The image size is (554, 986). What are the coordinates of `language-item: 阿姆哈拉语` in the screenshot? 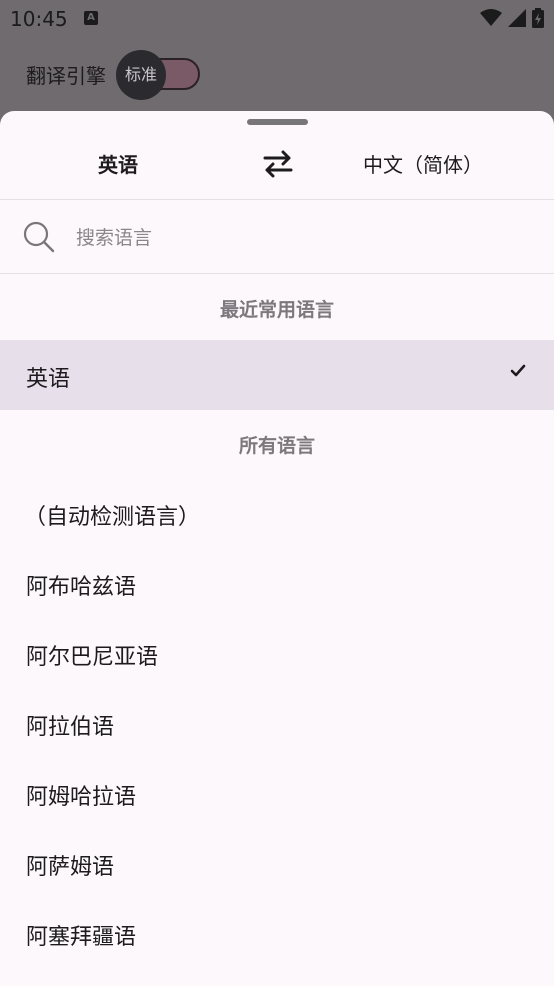 It's located at (277, 793).